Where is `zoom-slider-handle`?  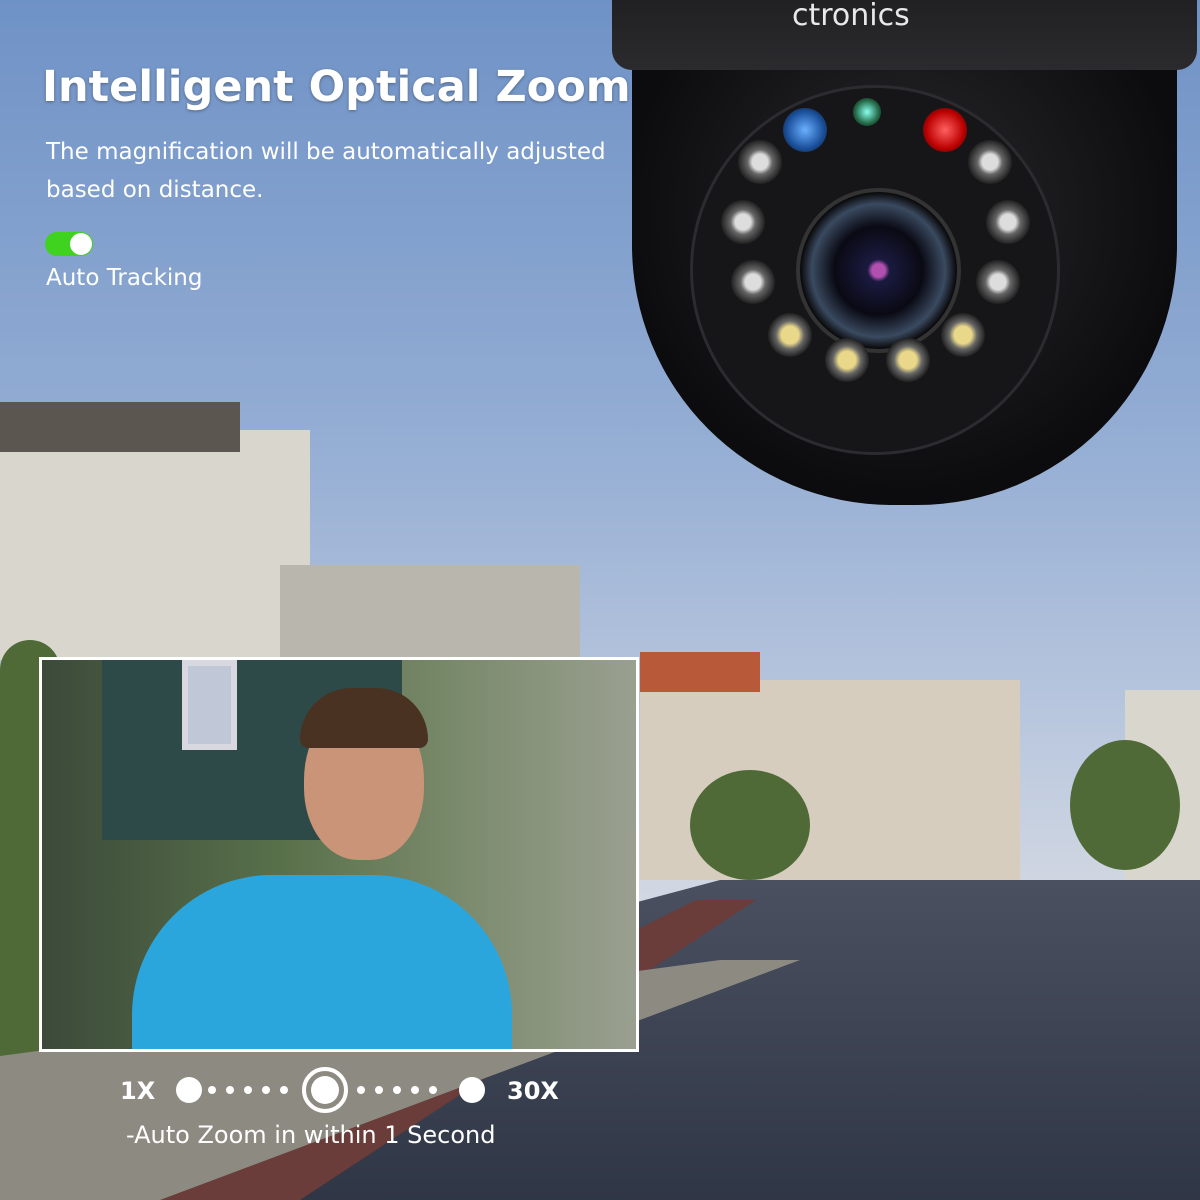
zoom-slider-handle is located at coordinates (325, 1090).